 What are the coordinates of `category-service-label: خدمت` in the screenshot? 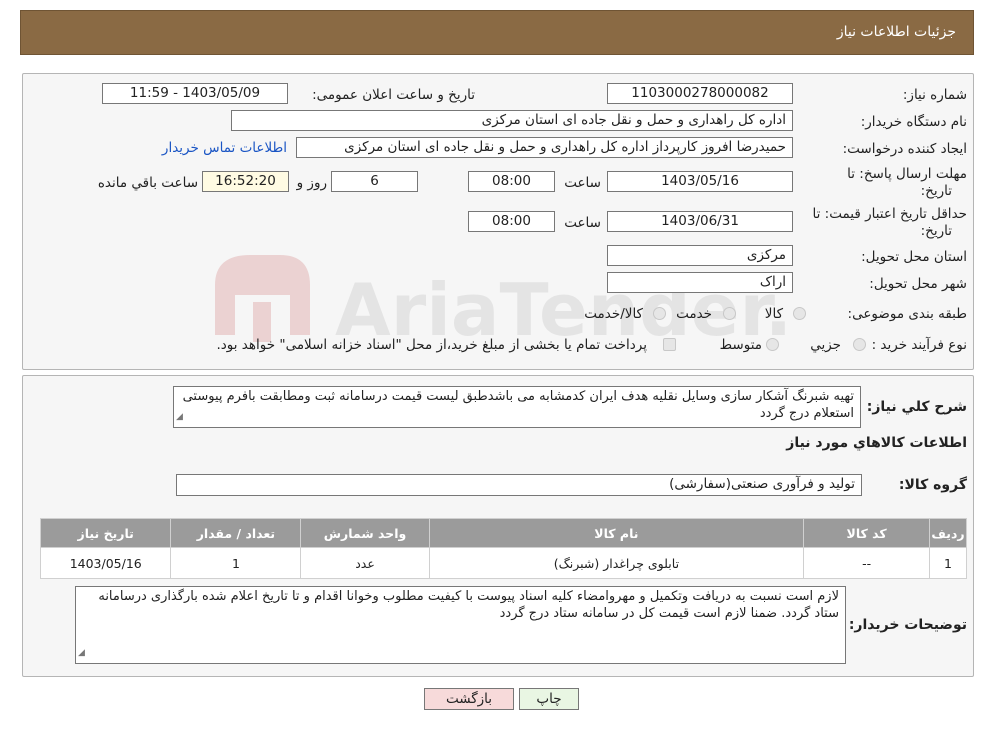 It's located at (694, 314).